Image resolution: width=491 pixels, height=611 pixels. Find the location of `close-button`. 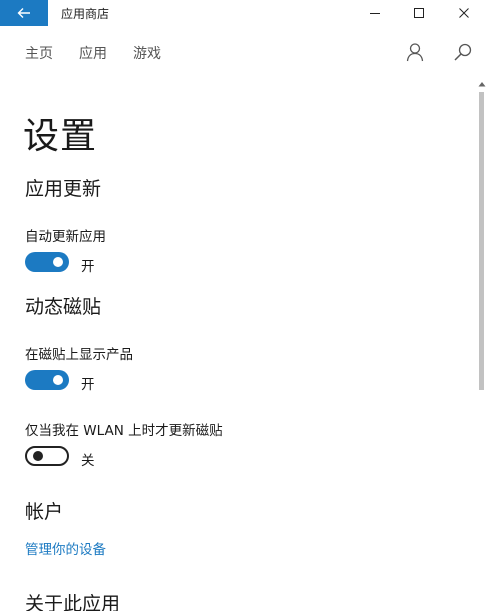

close-button is located at coordinates (464, 13).